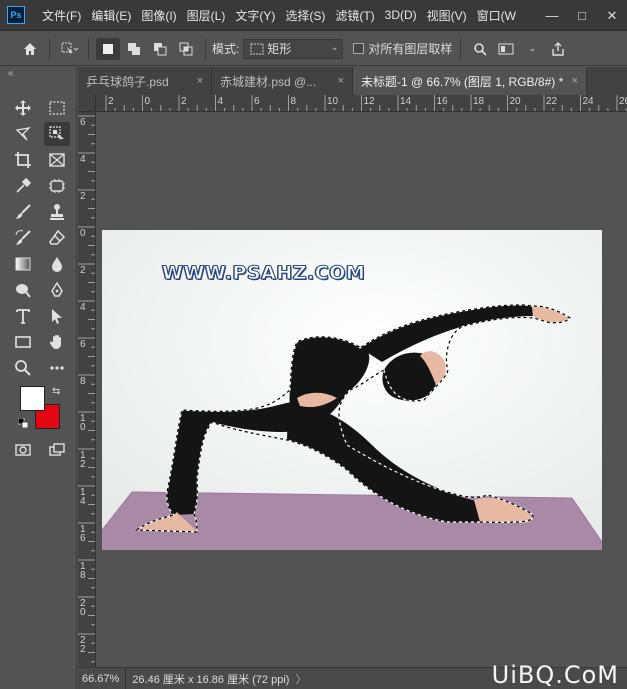 The height and width of the screenshot is (689, 627). What do you see at coordinates (57, 316) in the screenshot?
I see `path-select-icon` at bounding box center [57, 316].